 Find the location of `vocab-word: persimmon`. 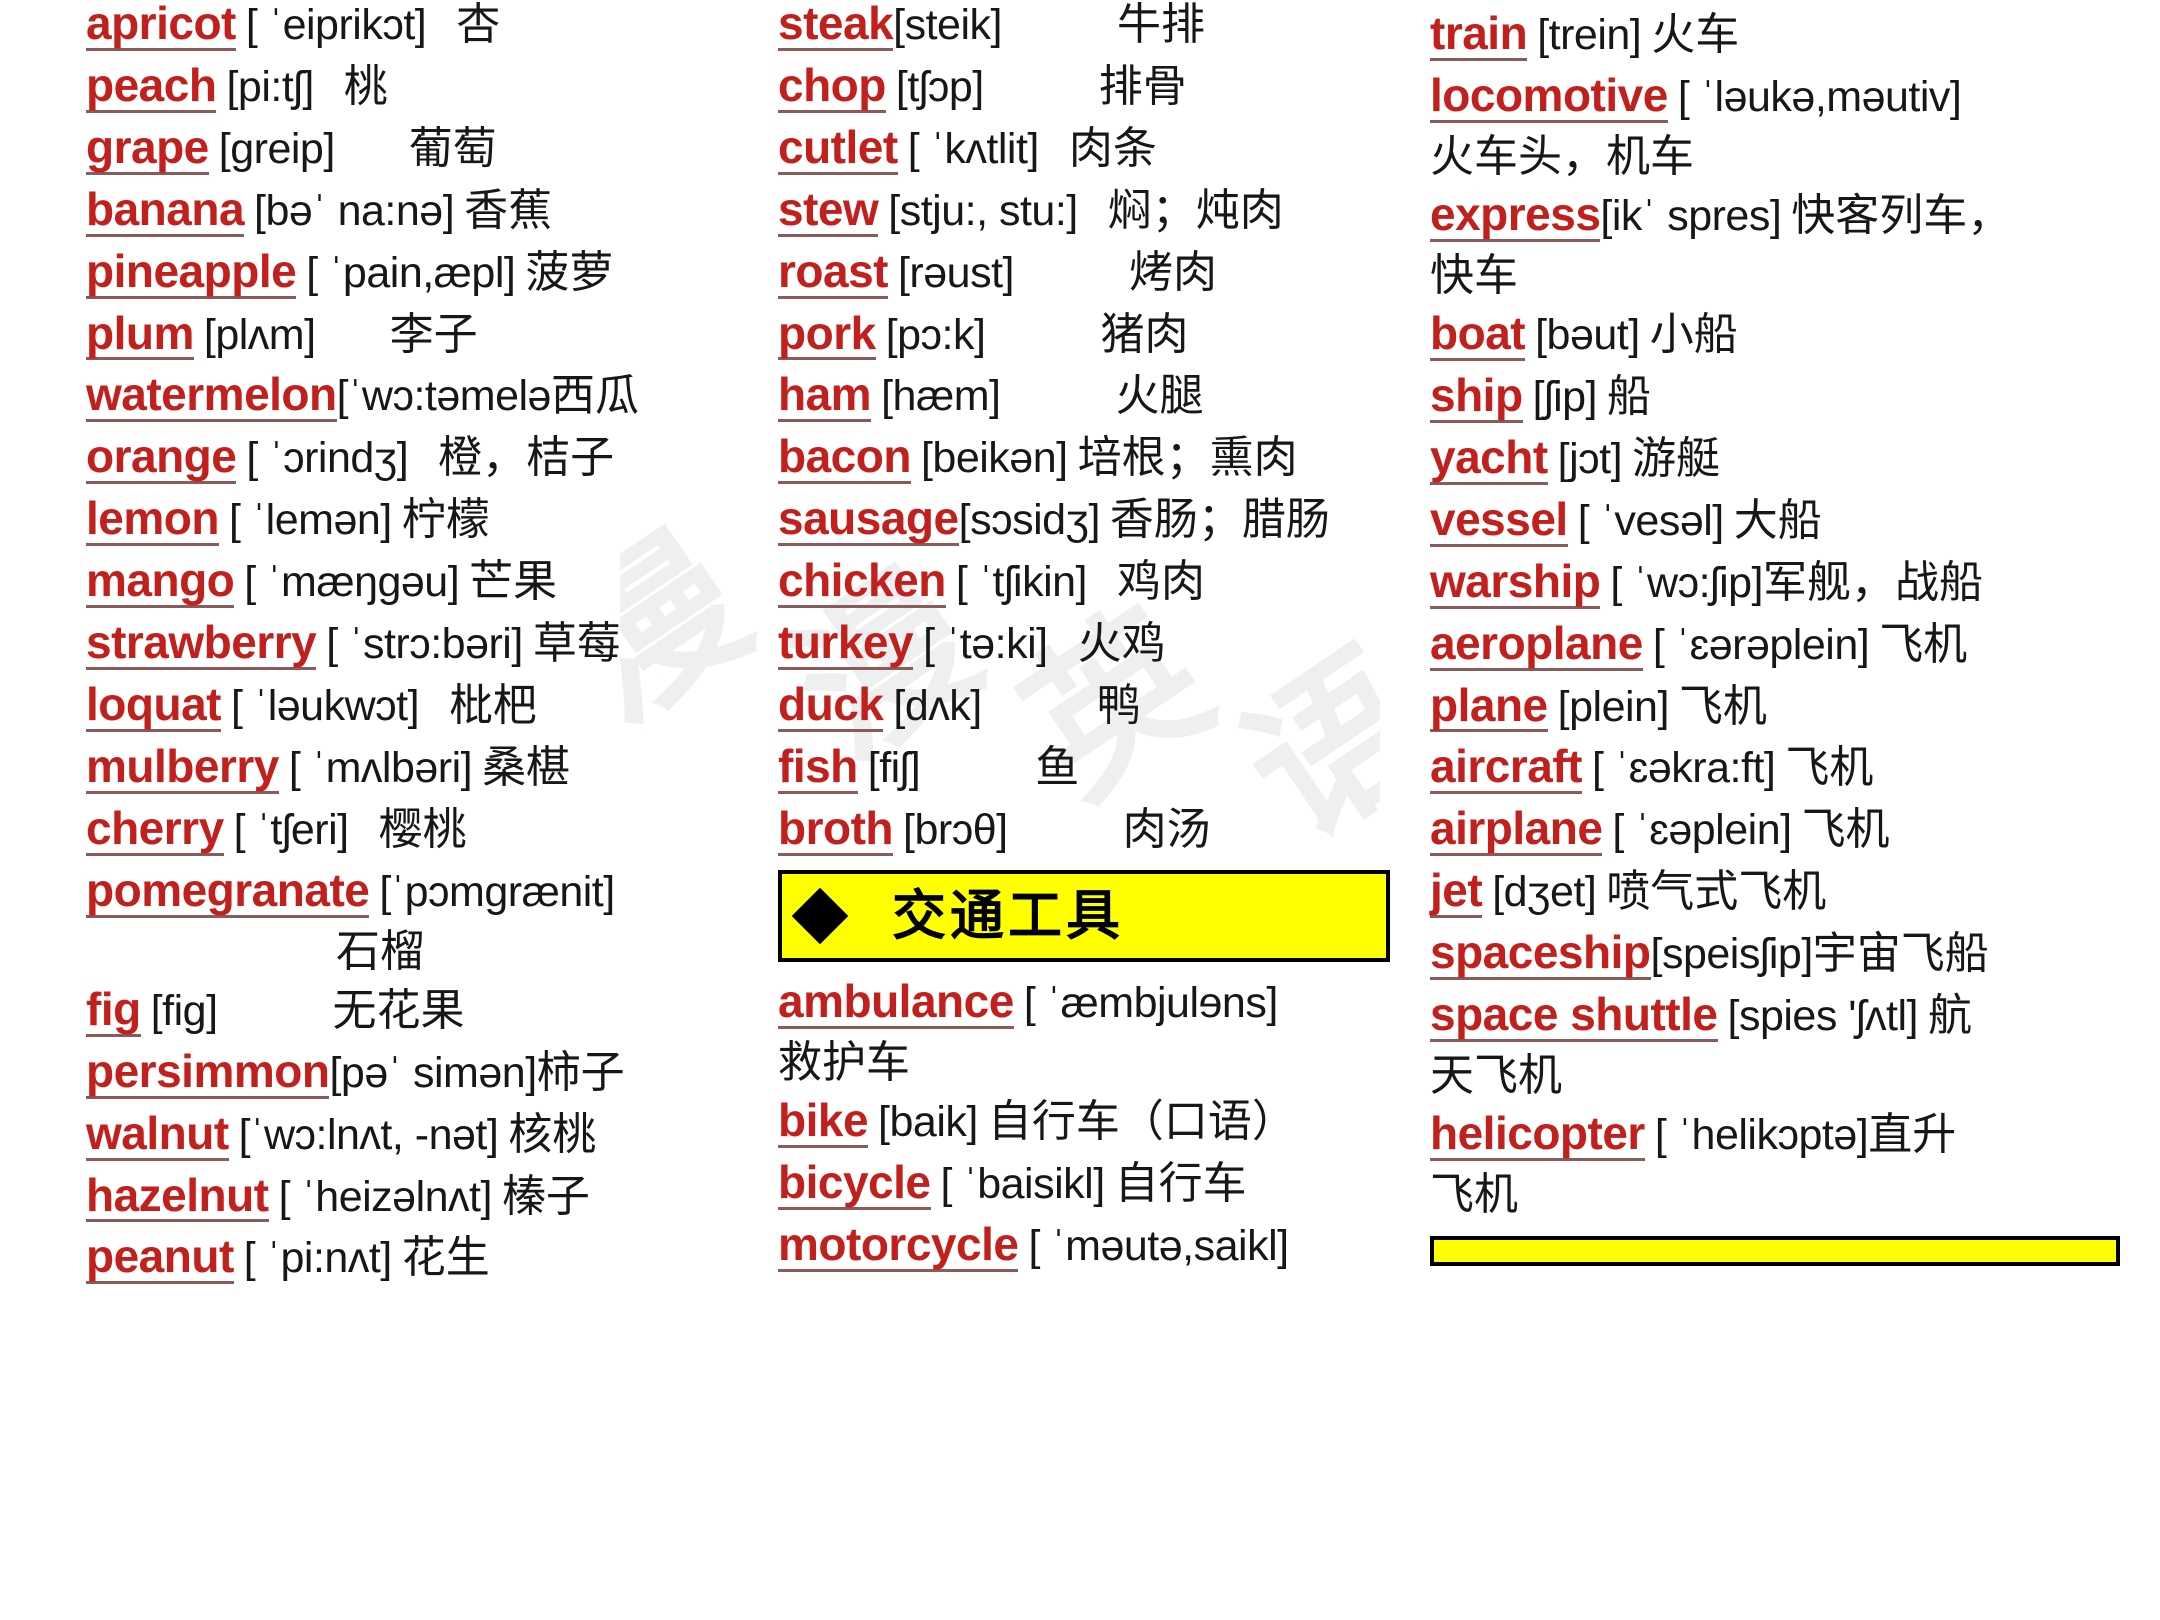

vocab-word: persimmon is located at coordinates (208, 1073).